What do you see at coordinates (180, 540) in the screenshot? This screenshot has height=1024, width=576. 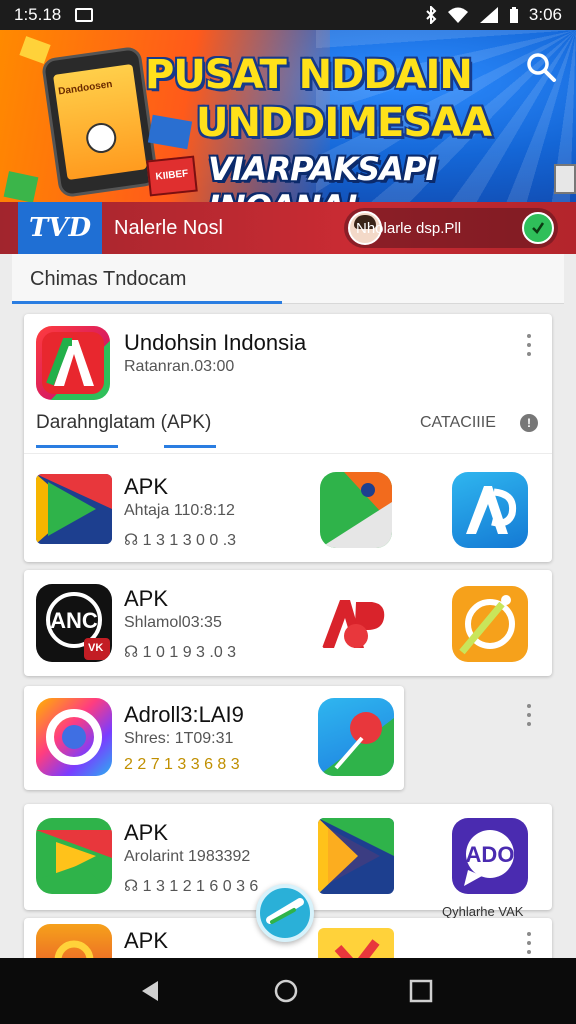 I see `app-meta: ☊ 1 3 1 3 0 0 .3` at bounding box center [180, 540].